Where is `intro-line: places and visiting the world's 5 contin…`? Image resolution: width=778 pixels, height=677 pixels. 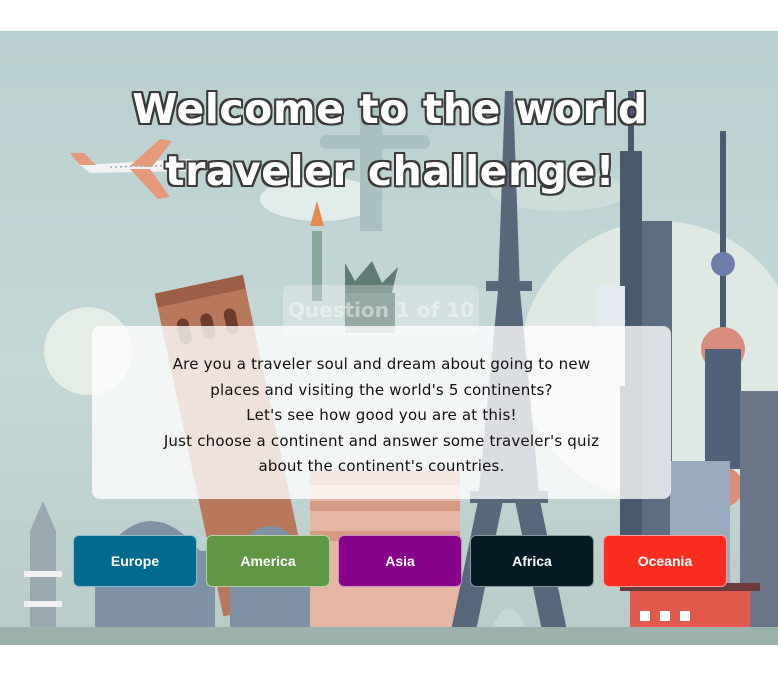 intro-line: places and visiting the world's 5 contin… is located at coordinates (381, 389).